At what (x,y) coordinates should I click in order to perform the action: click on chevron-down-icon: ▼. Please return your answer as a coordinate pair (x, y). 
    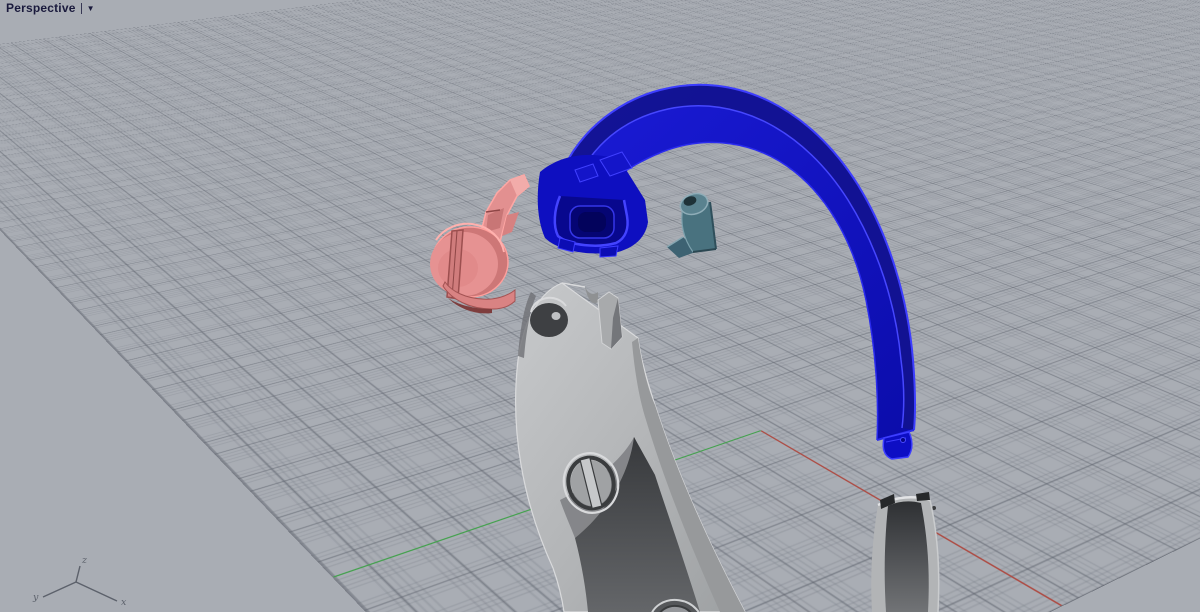
    Looking at the image, I should click on (91, 9).